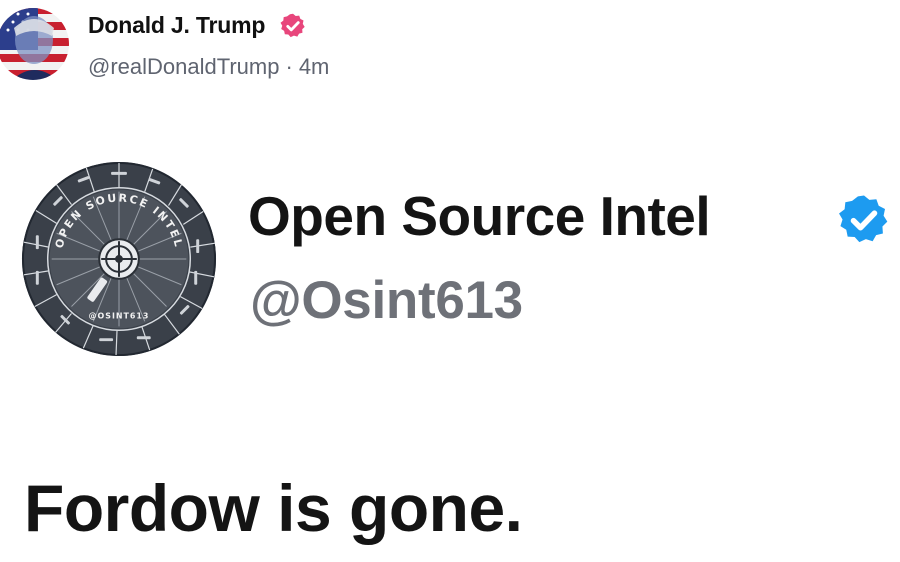 The image size is (900, 562). Describe the element at coordinates (479, 216) in the screenshot. I see `embedded-display-name: Open Source Intel` at that location.